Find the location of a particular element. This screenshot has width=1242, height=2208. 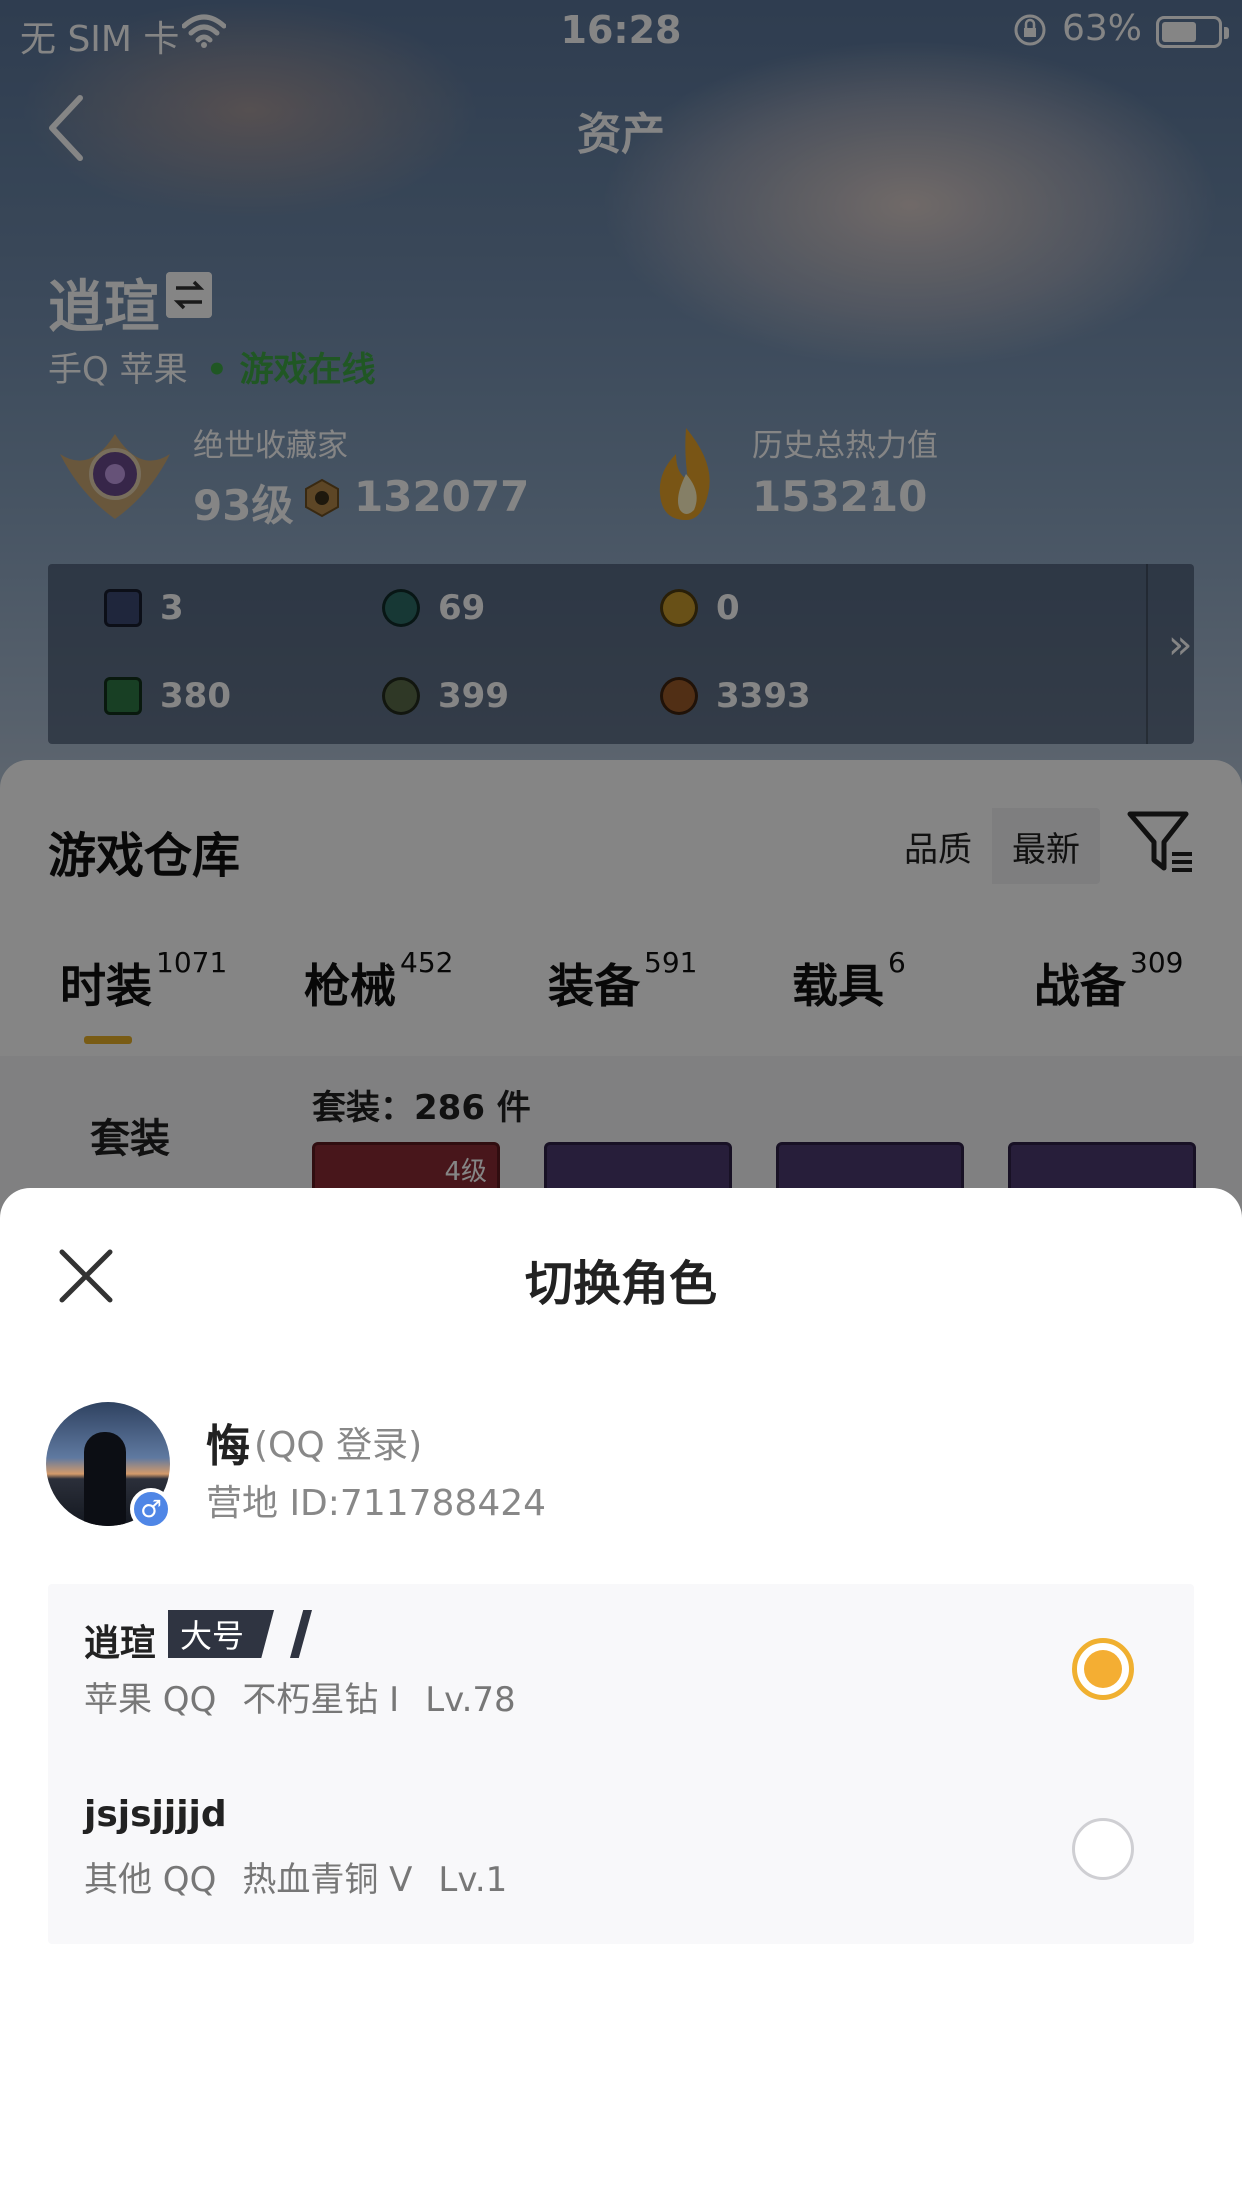

role-meta: 苹果 QQ 不朽星钻 I Lv.78 is located at coordinates (313, 1696).